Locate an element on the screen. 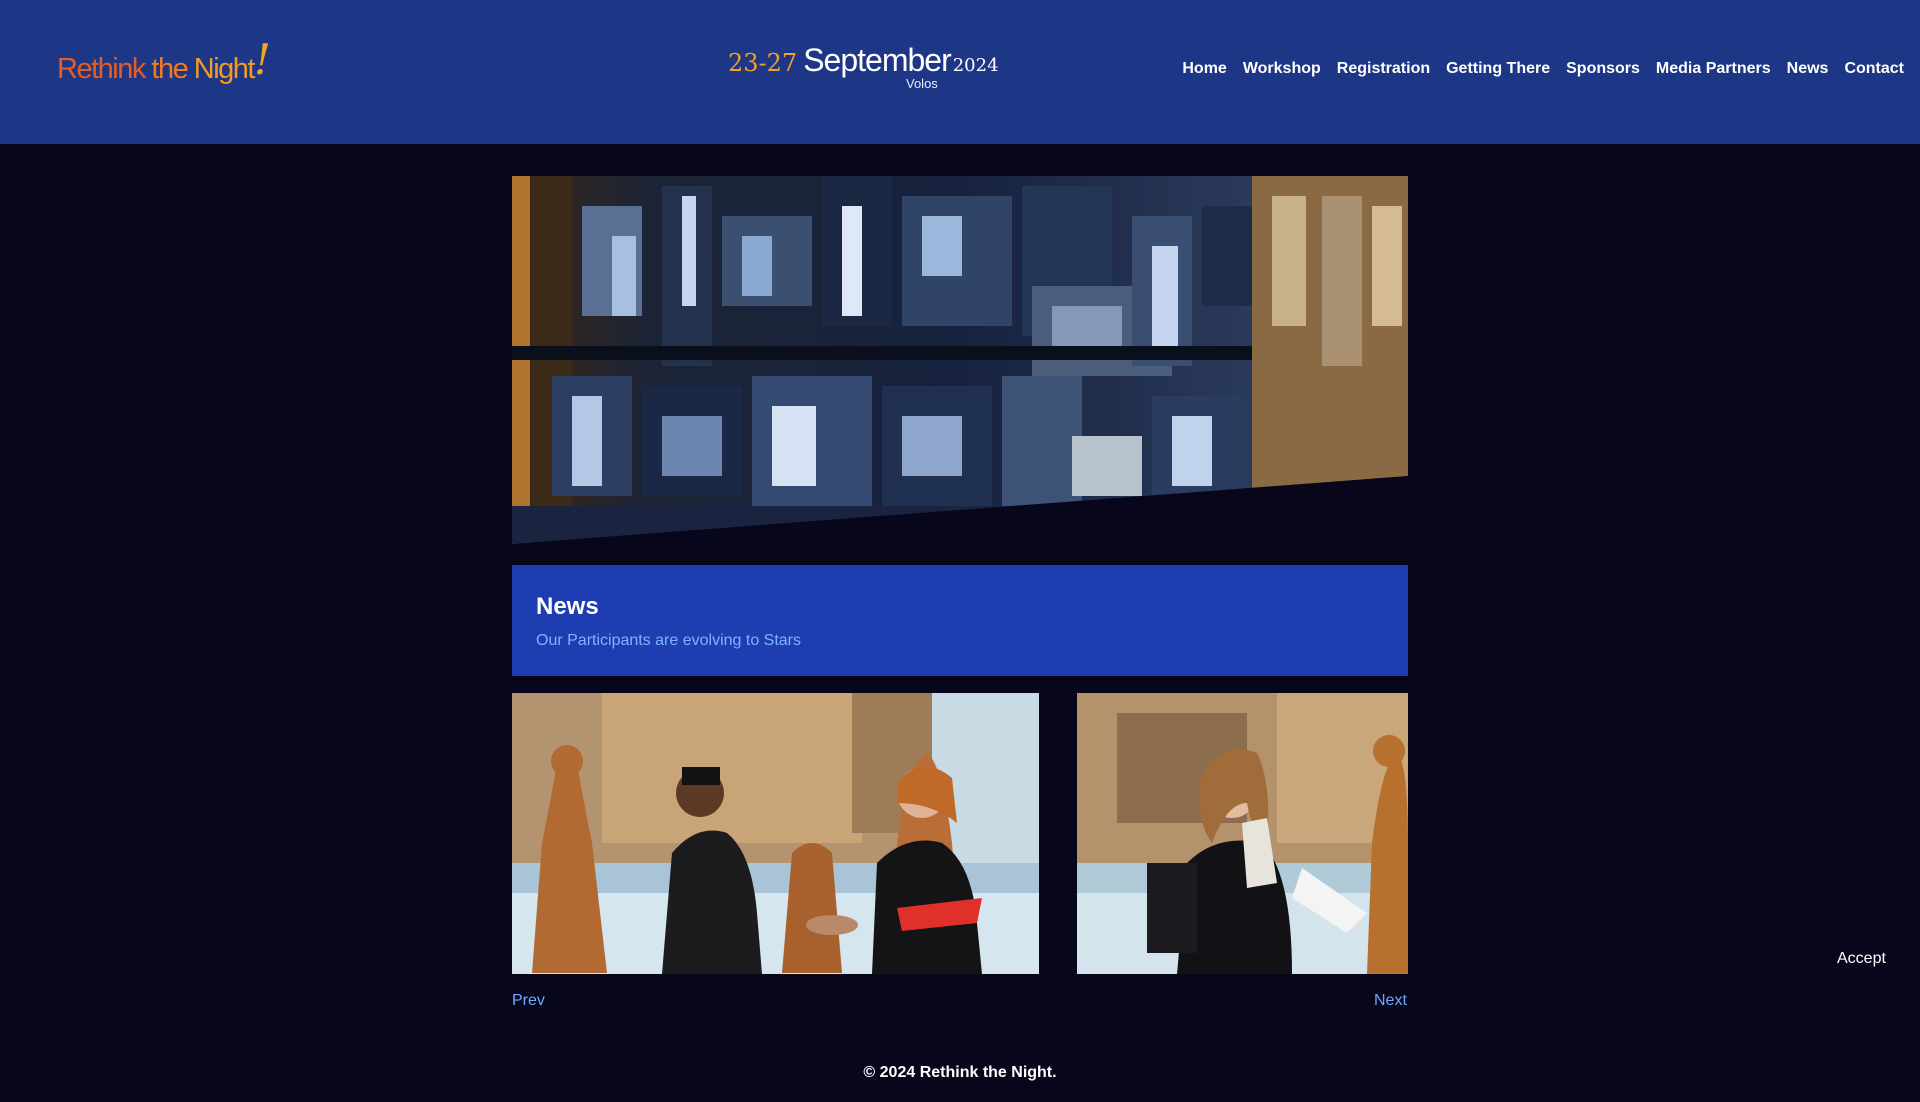  pager-prev-link: Prev is located at coordinates (528, 1001).